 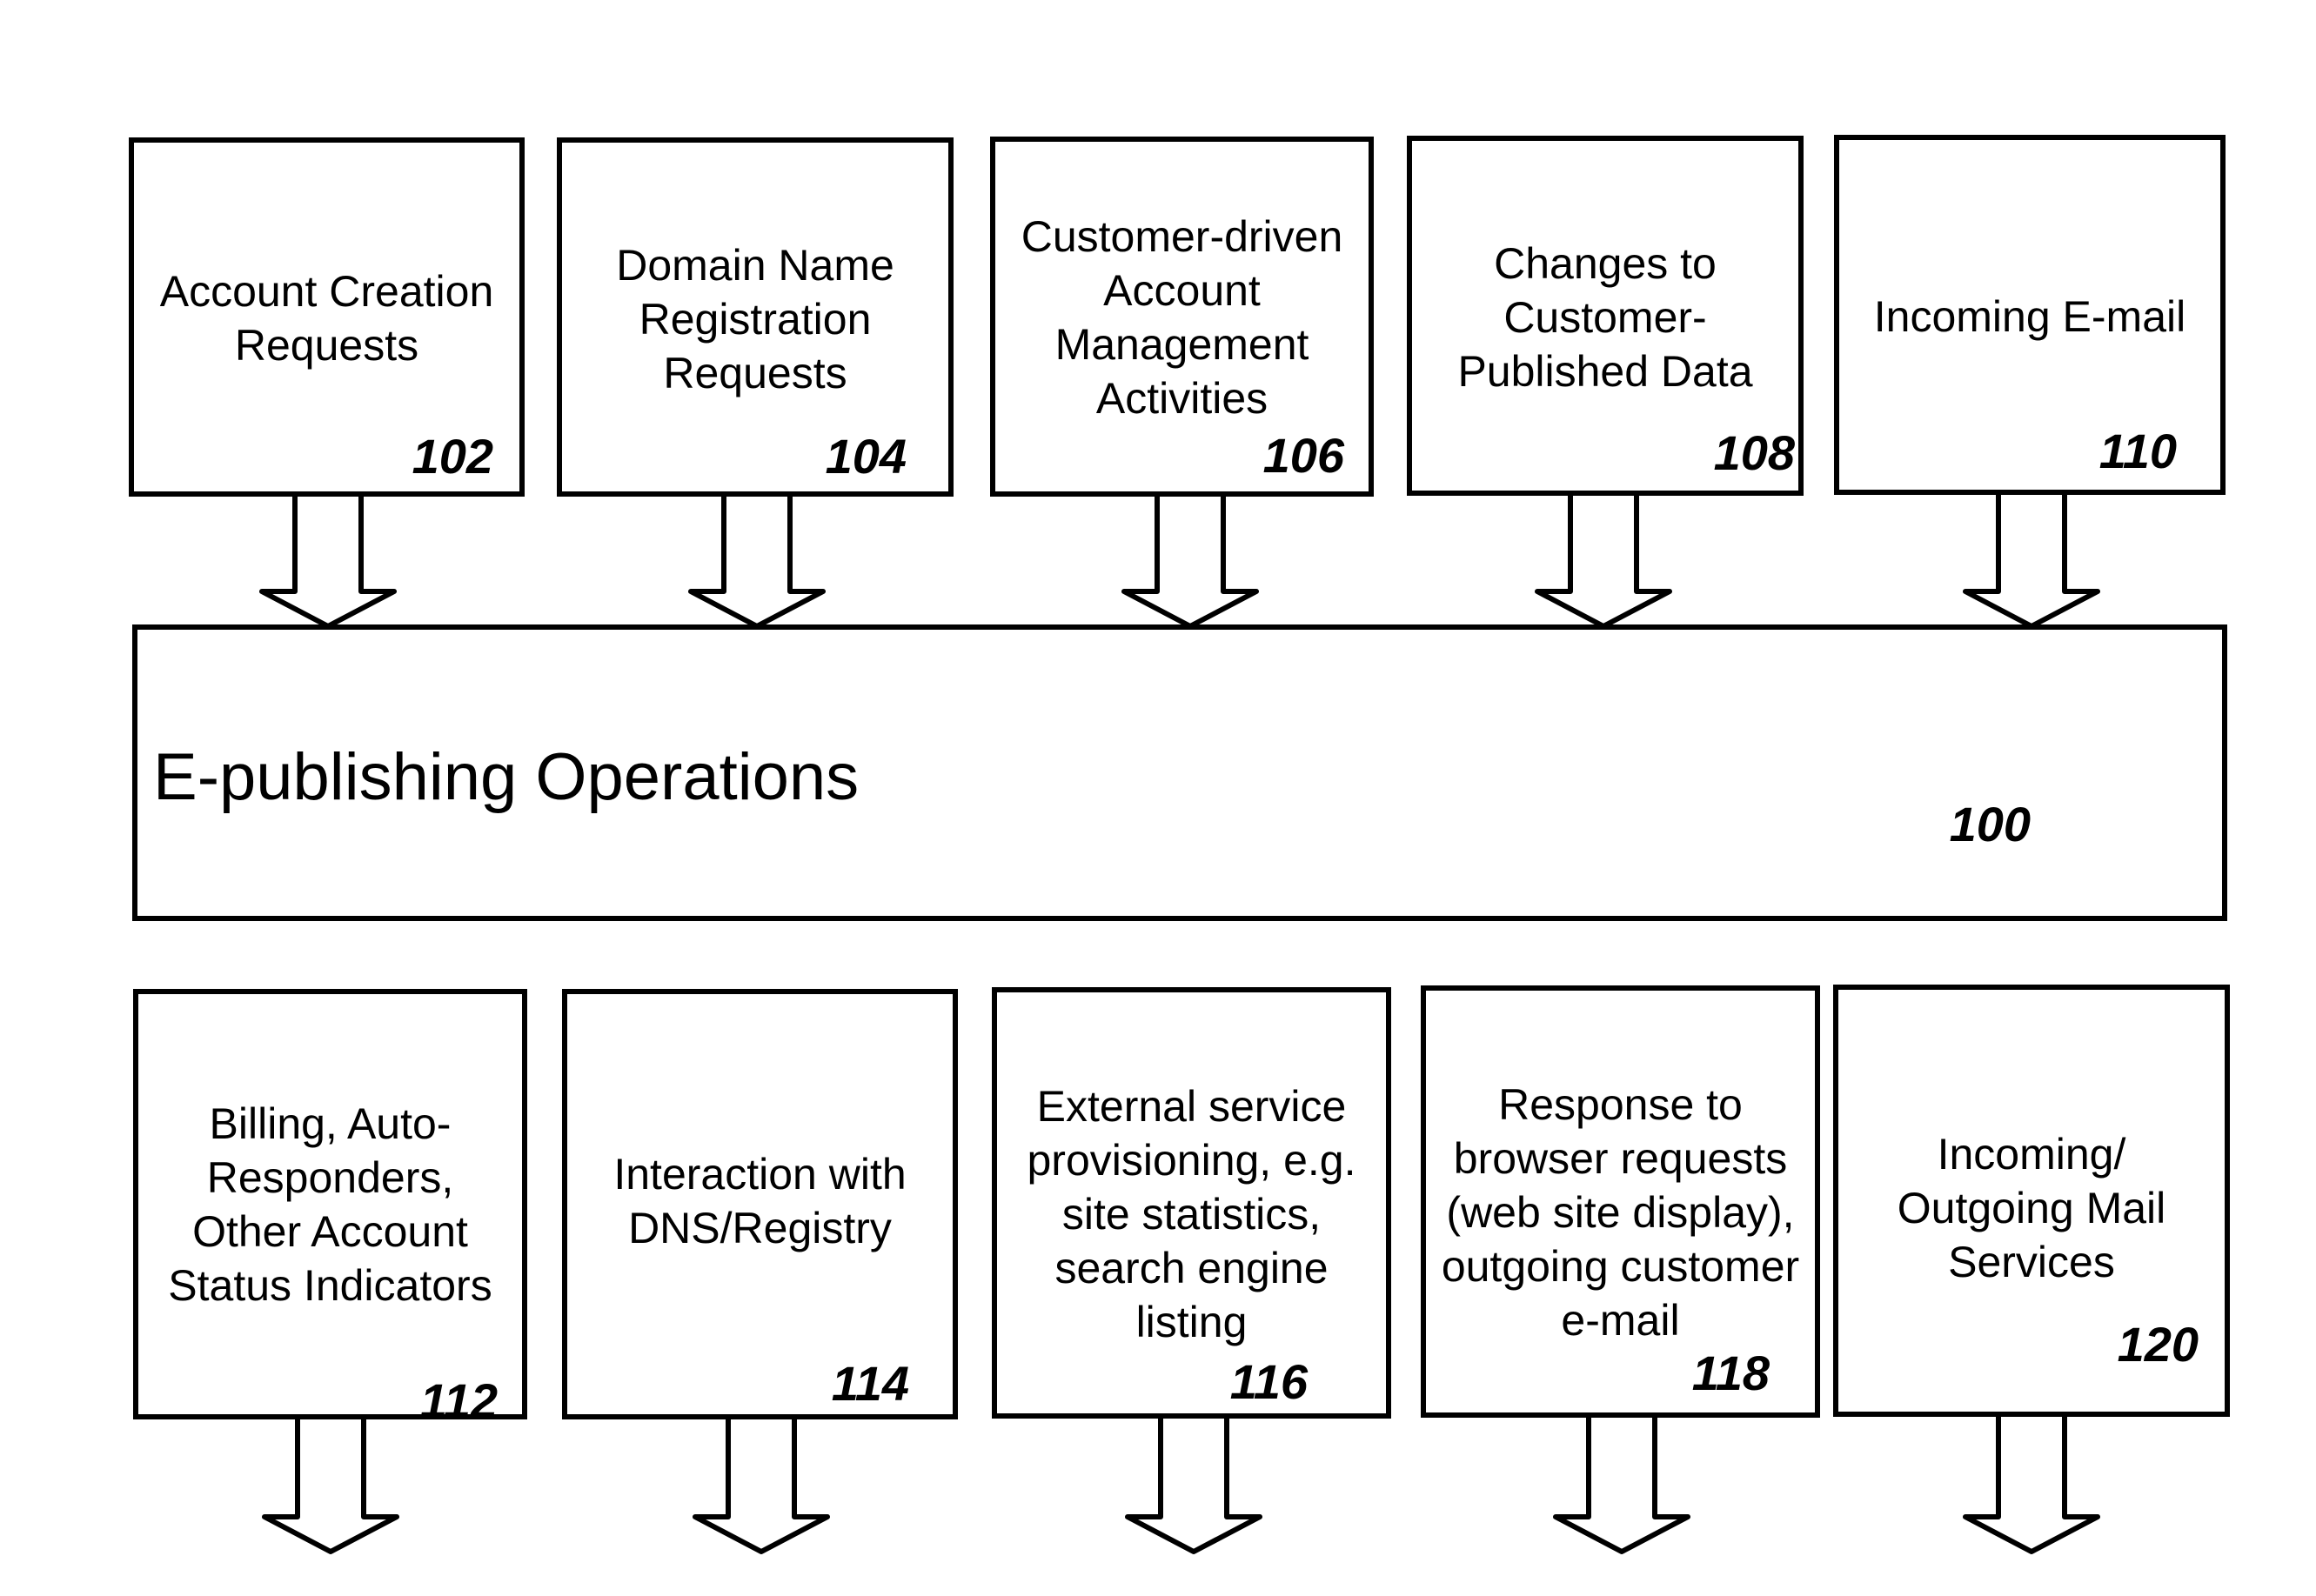 I want to click on reference-number: 100, so click(x=1990, y=824).